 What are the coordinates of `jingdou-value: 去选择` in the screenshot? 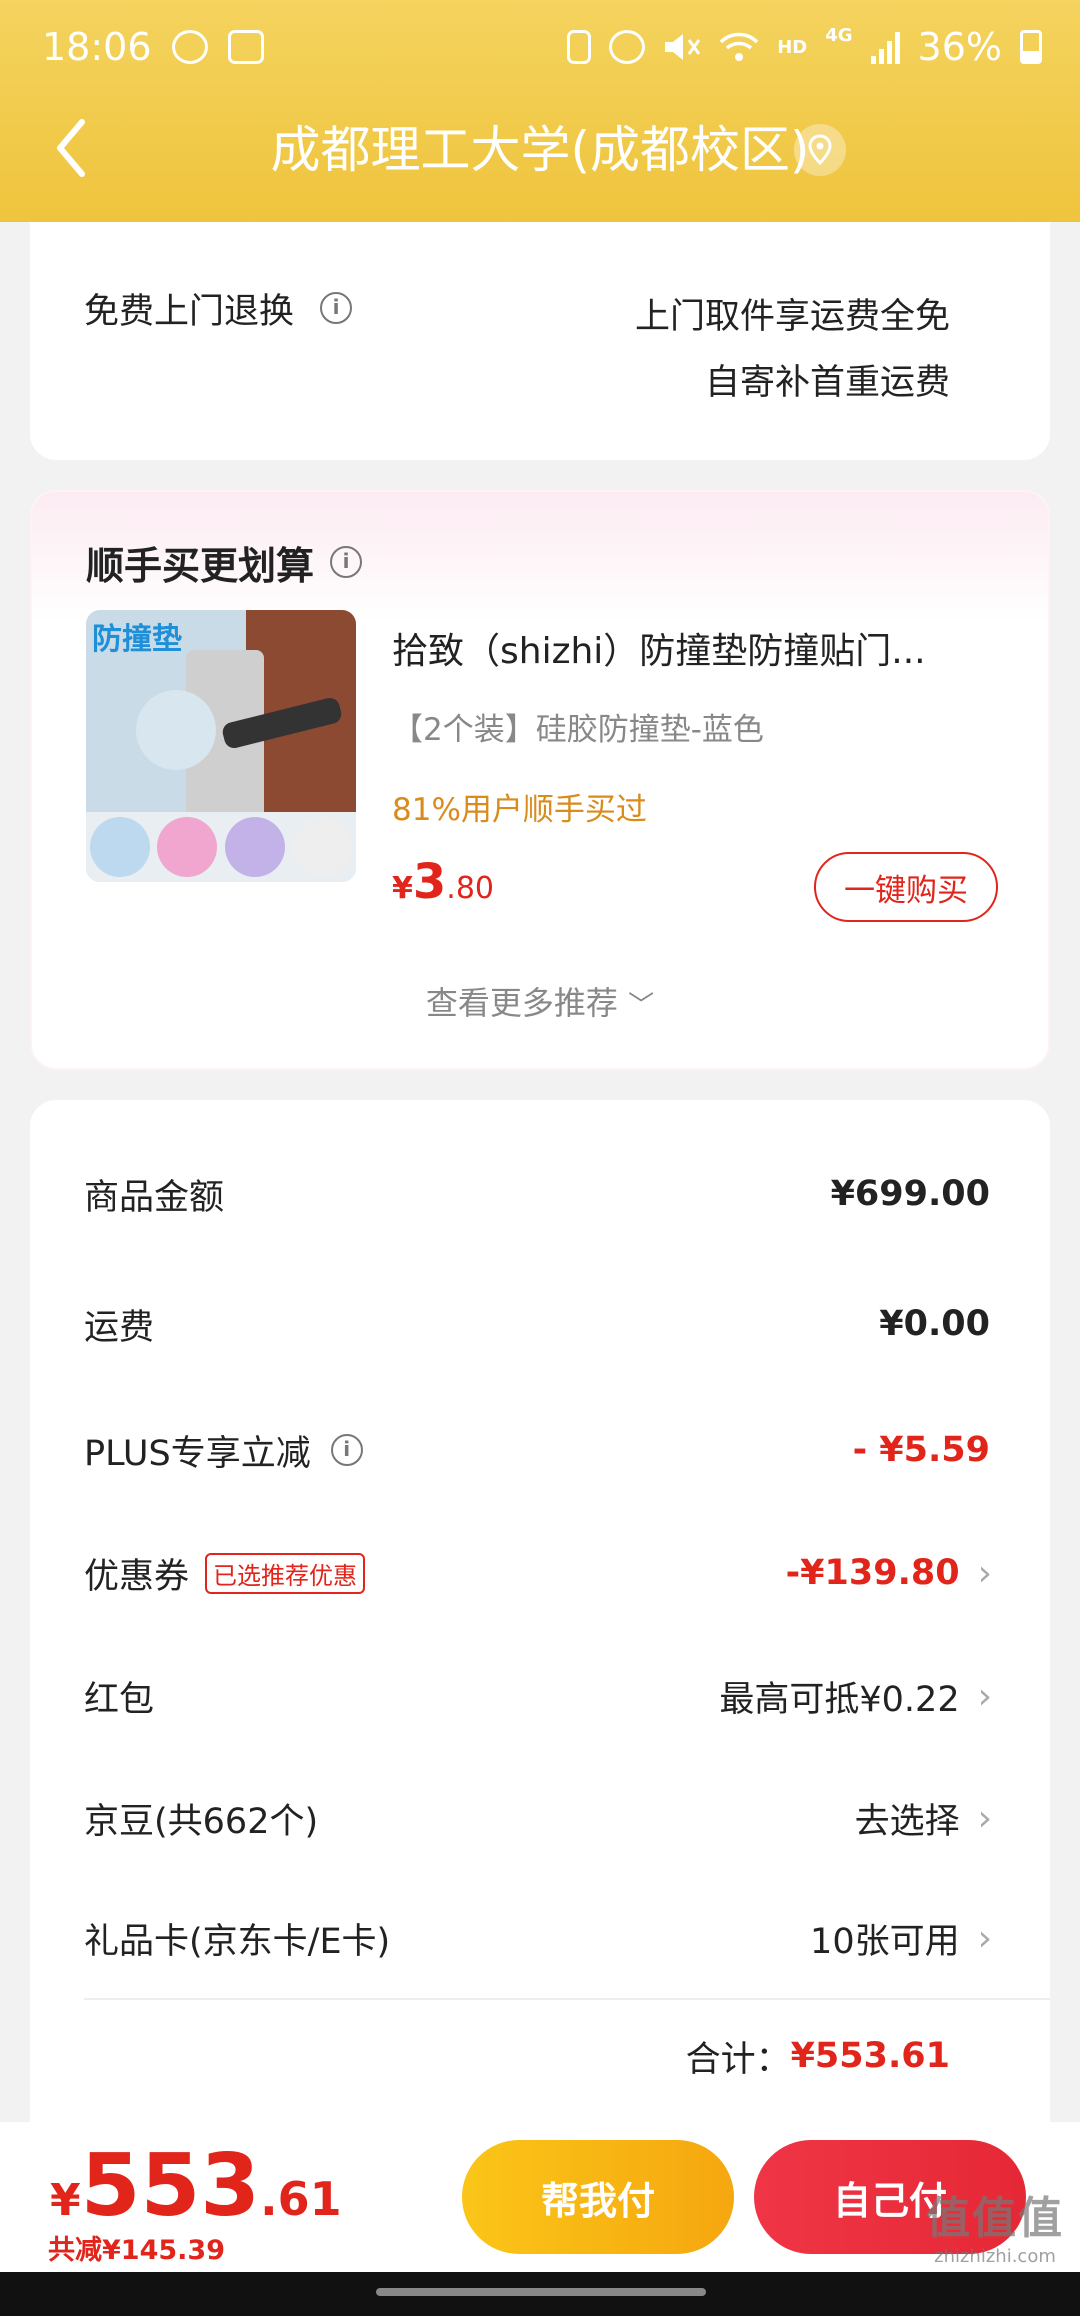 It's located at (907, 1821).